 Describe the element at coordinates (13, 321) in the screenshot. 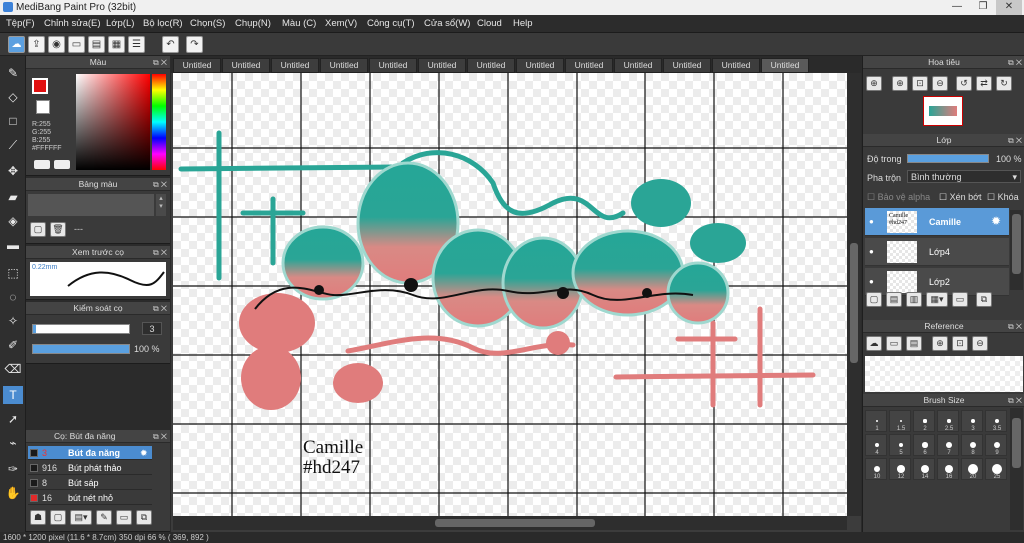

I see `magic-wand-icon: ✧` at that location.